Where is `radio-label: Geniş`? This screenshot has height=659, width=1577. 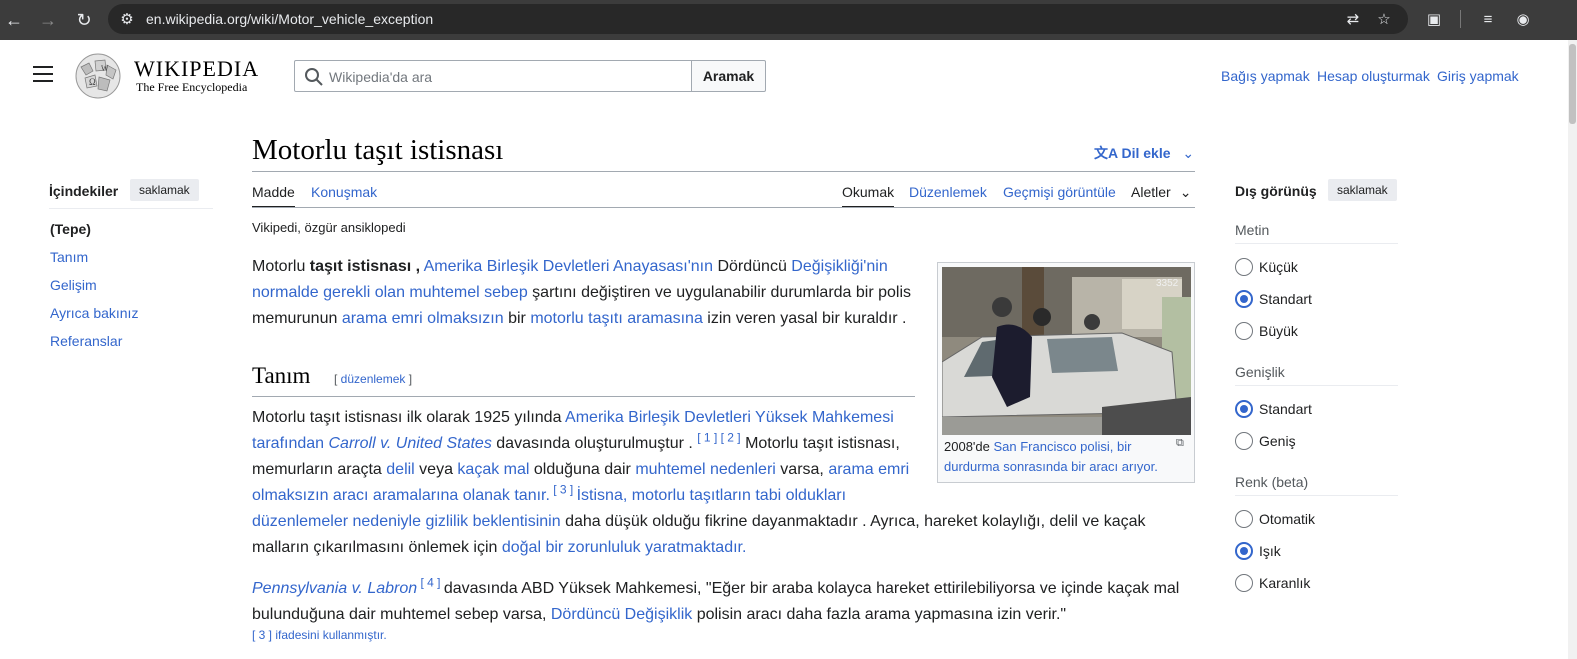 radio-label: Geniş is located at coordinates (1277, 441).